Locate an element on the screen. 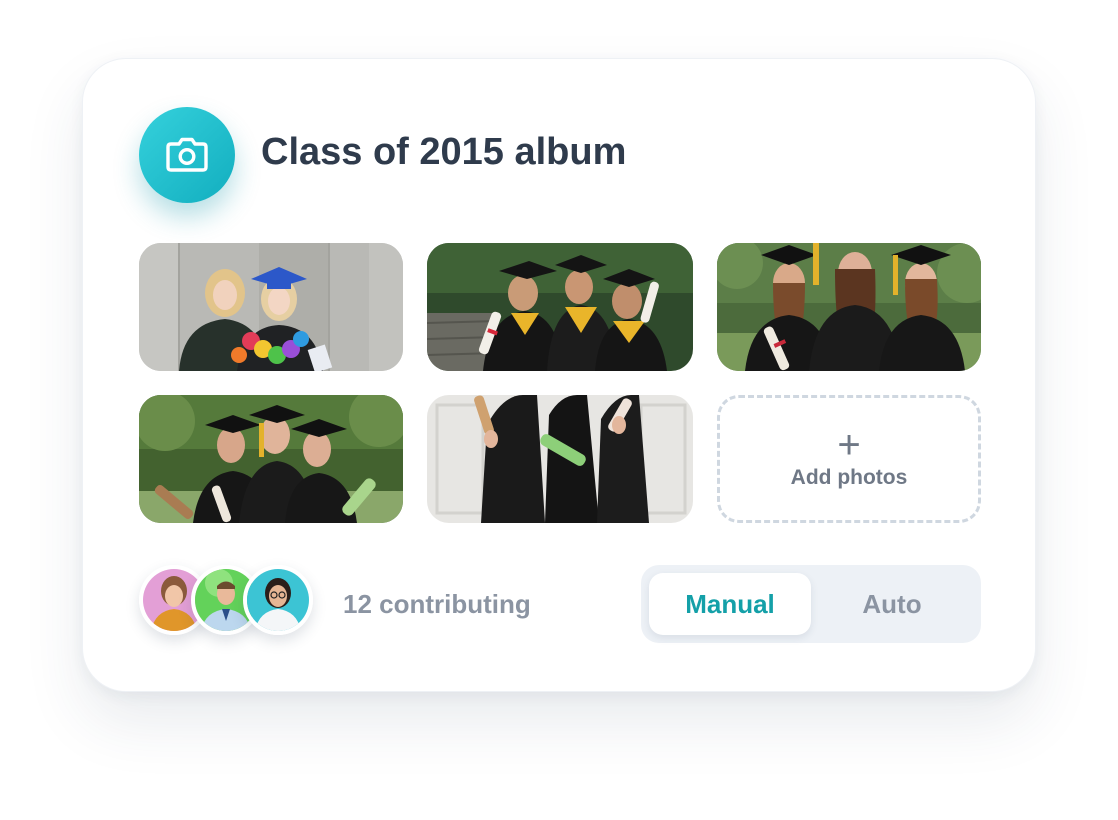 The height and width of the screenshot is (820, 1118). mode-toggle: Manual Auto is located at coordinates (811, 604).